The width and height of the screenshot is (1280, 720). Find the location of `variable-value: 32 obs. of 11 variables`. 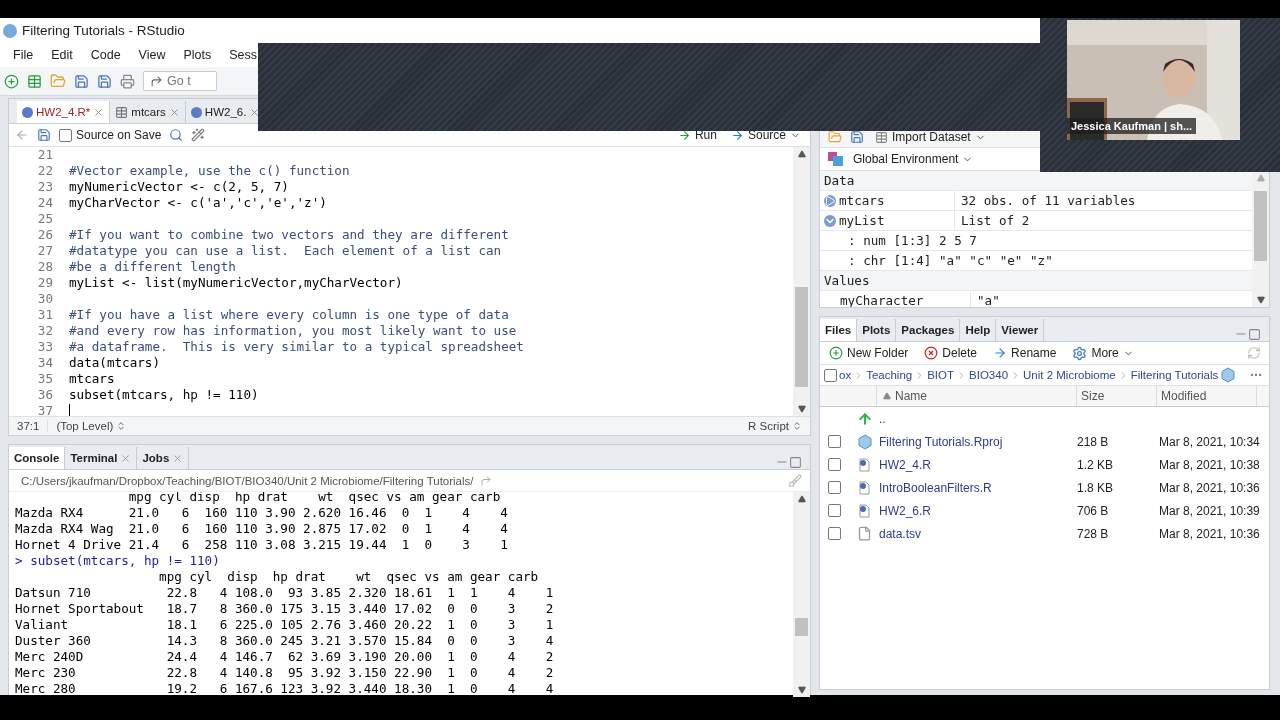

variable-value: 32 obs. of 11 variables is located at coordinates (1048, 200).